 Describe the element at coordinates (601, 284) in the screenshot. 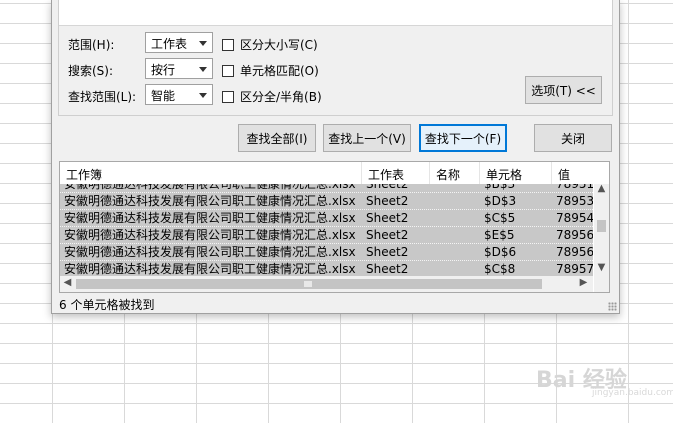

I see `scroll-corner` at that location.